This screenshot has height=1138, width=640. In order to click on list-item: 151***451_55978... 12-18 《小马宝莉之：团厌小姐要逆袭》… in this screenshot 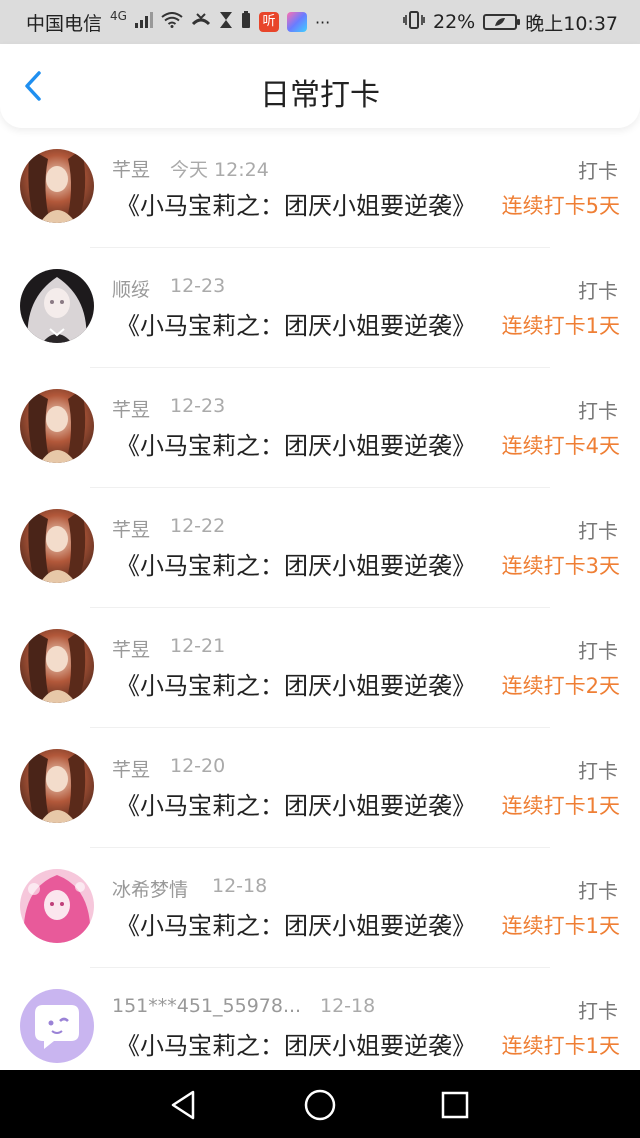, I will do `click(320, 1019)`.